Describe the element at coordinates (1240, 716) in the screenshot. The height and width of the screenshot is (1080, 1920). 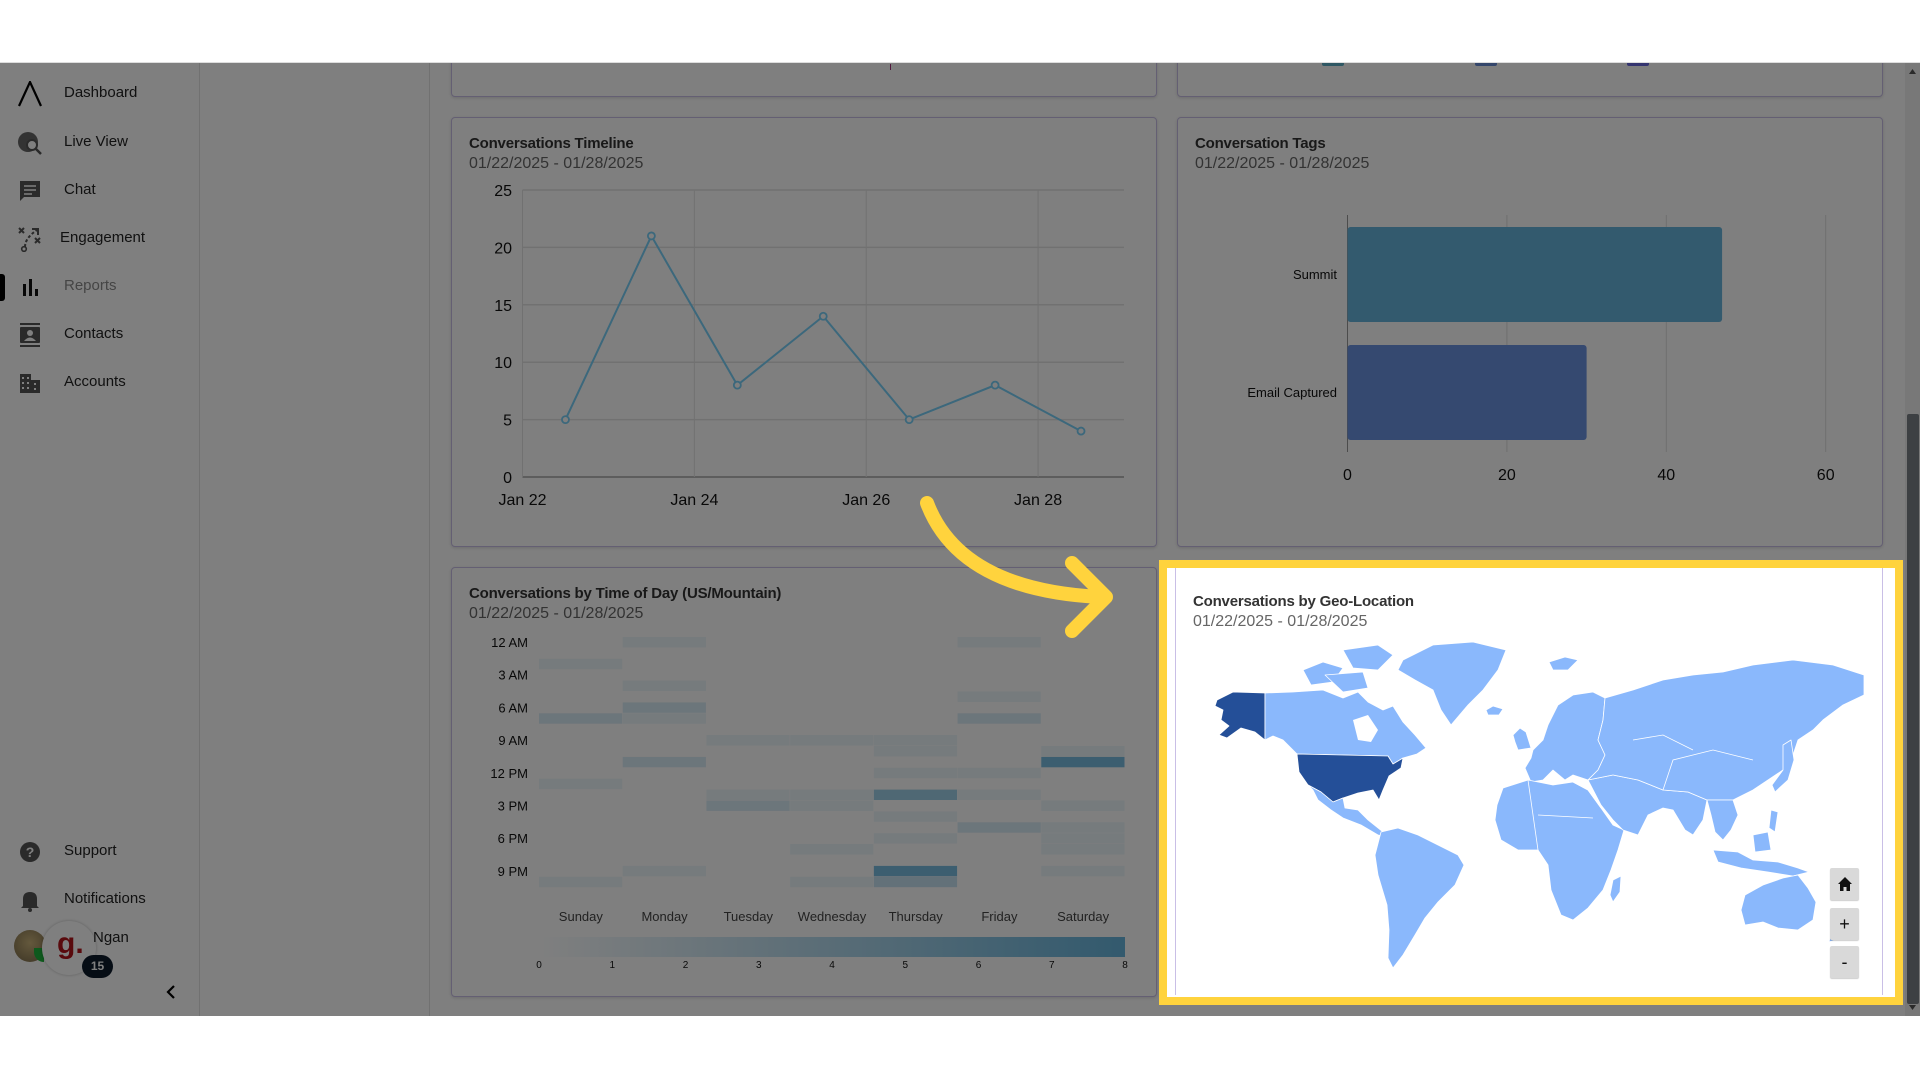
I see `country-alaska` at that location.